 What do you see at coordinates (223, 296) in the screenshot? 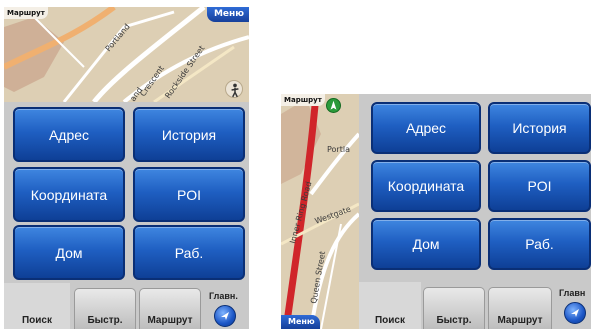
I see `main-label: Главн.` at bounding box center [223, 296].